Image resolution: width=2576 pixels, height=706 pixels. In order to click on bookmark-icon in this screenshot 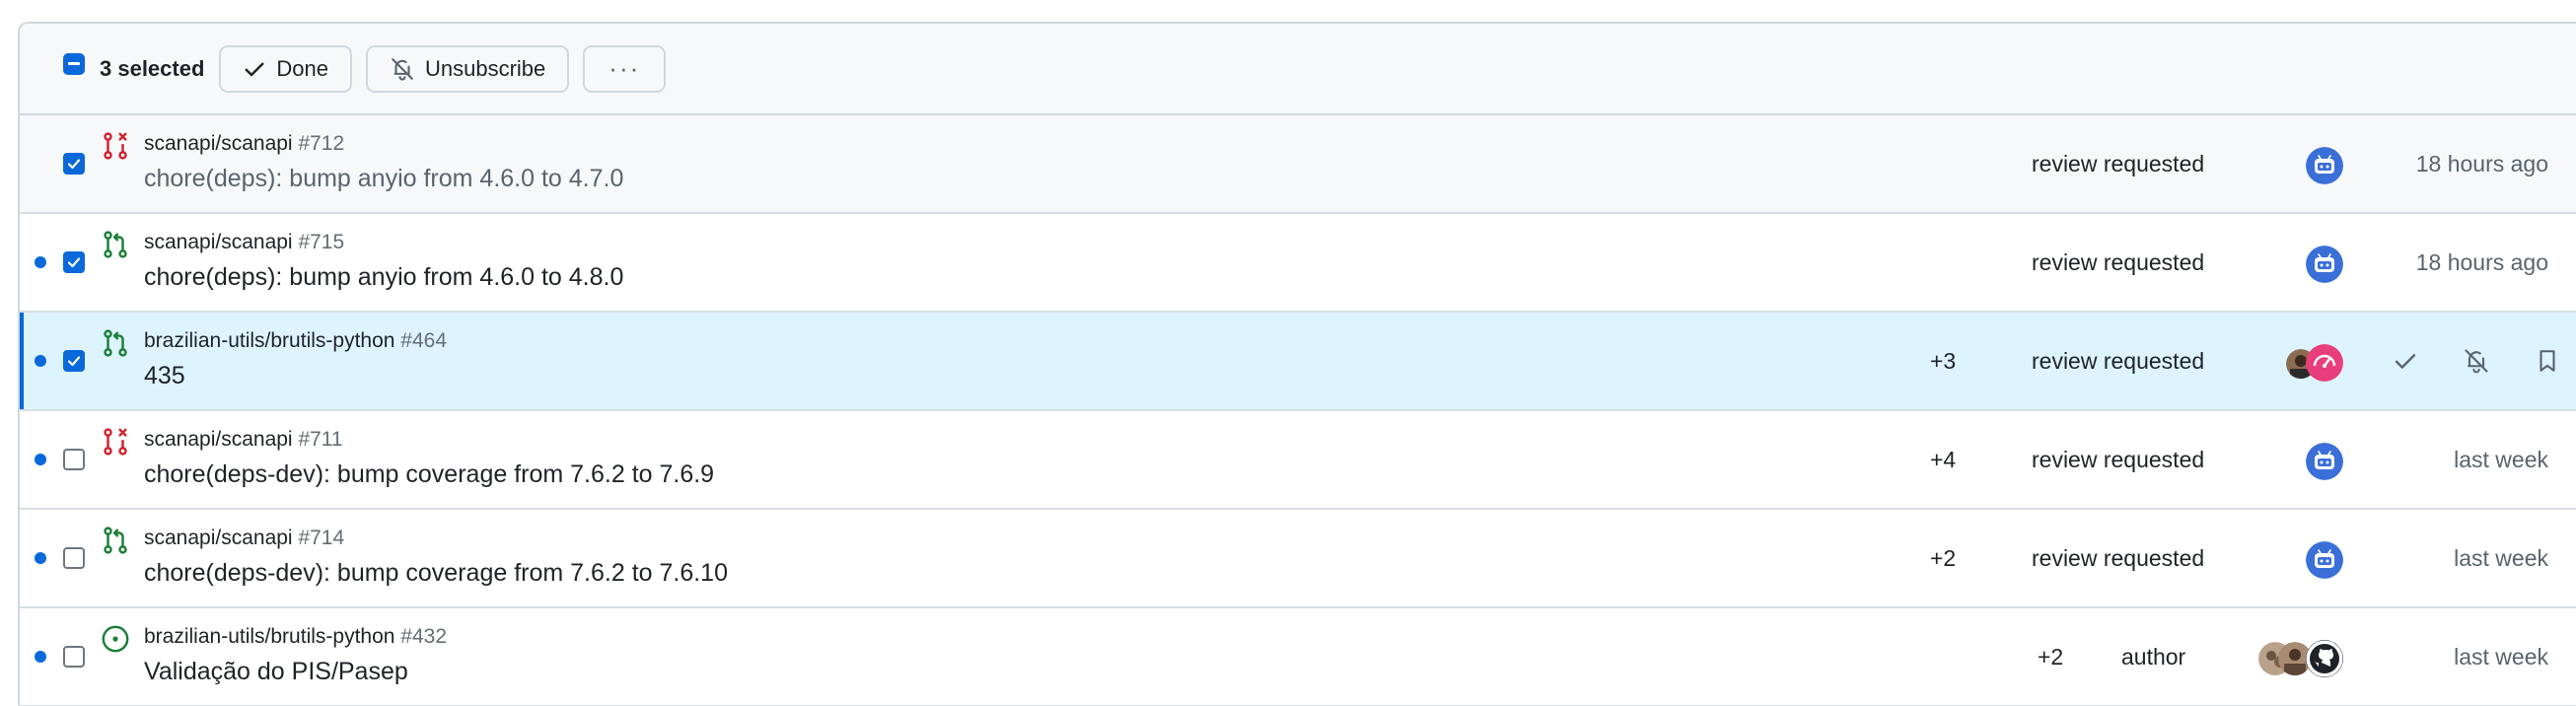, I will do `click(2547, 361)`.